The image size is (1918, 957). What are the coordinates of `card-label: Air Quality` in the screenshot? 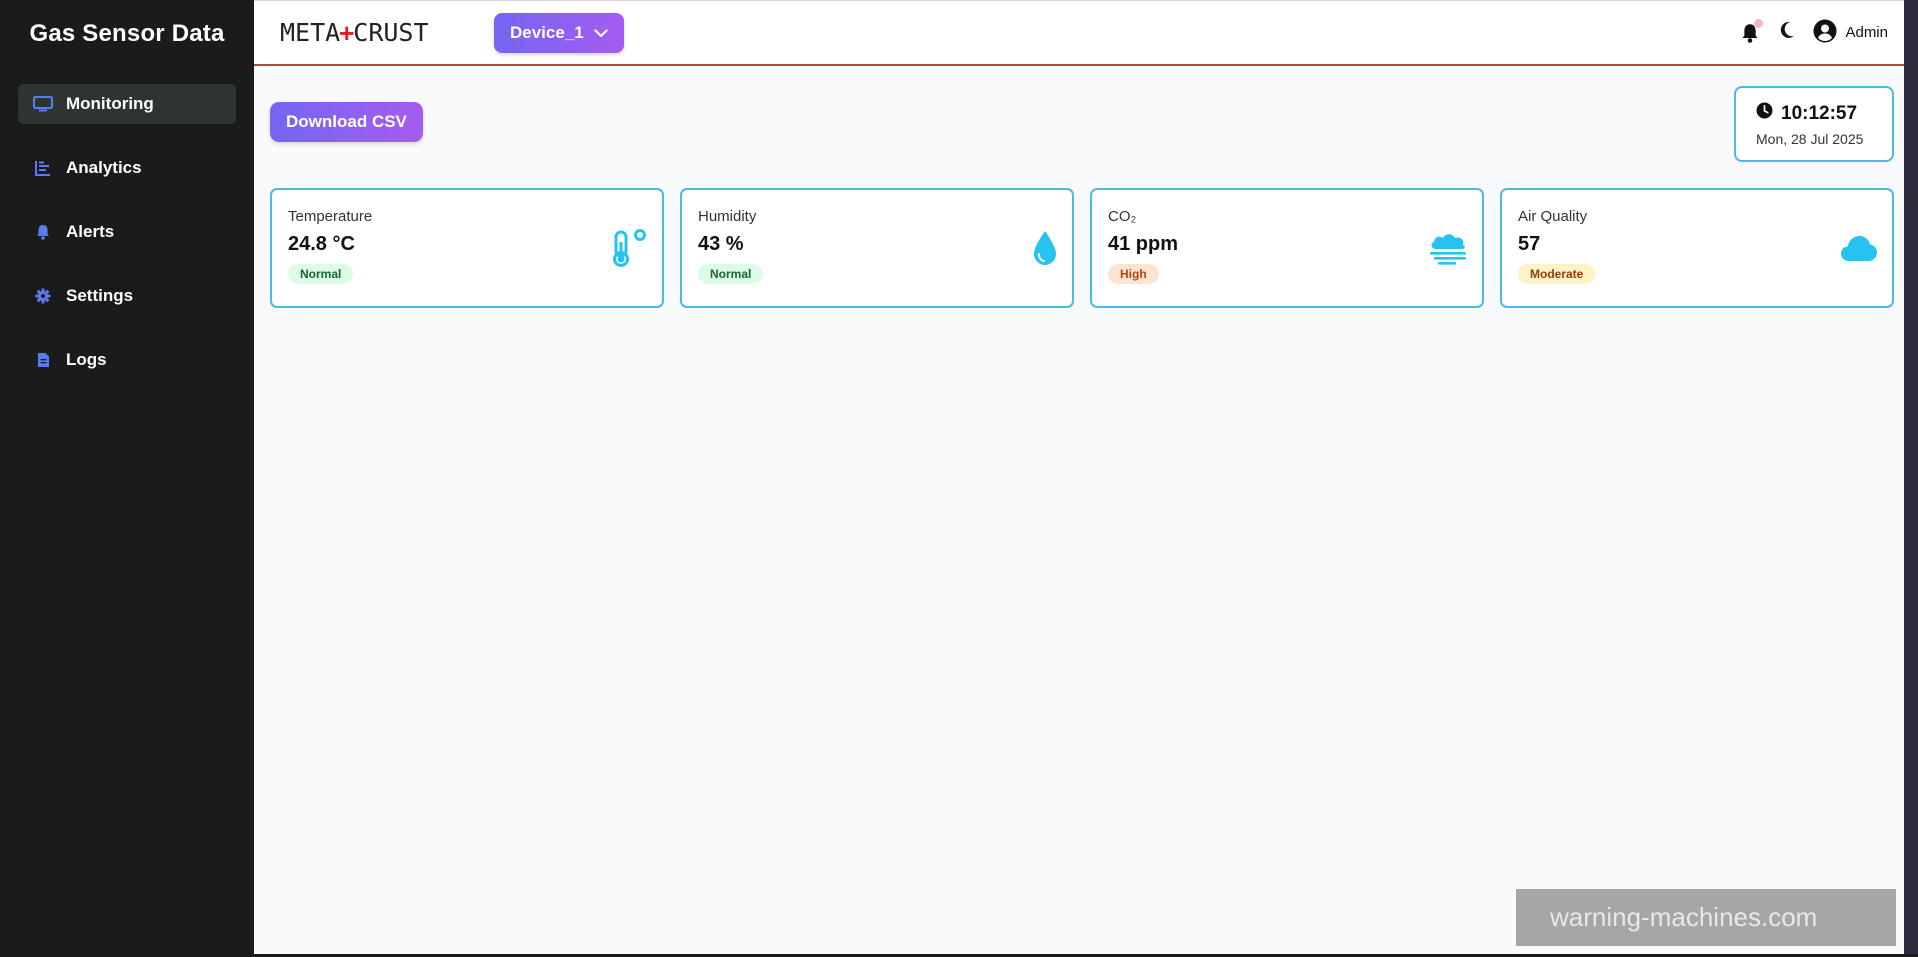 It's located at (1553, 216).